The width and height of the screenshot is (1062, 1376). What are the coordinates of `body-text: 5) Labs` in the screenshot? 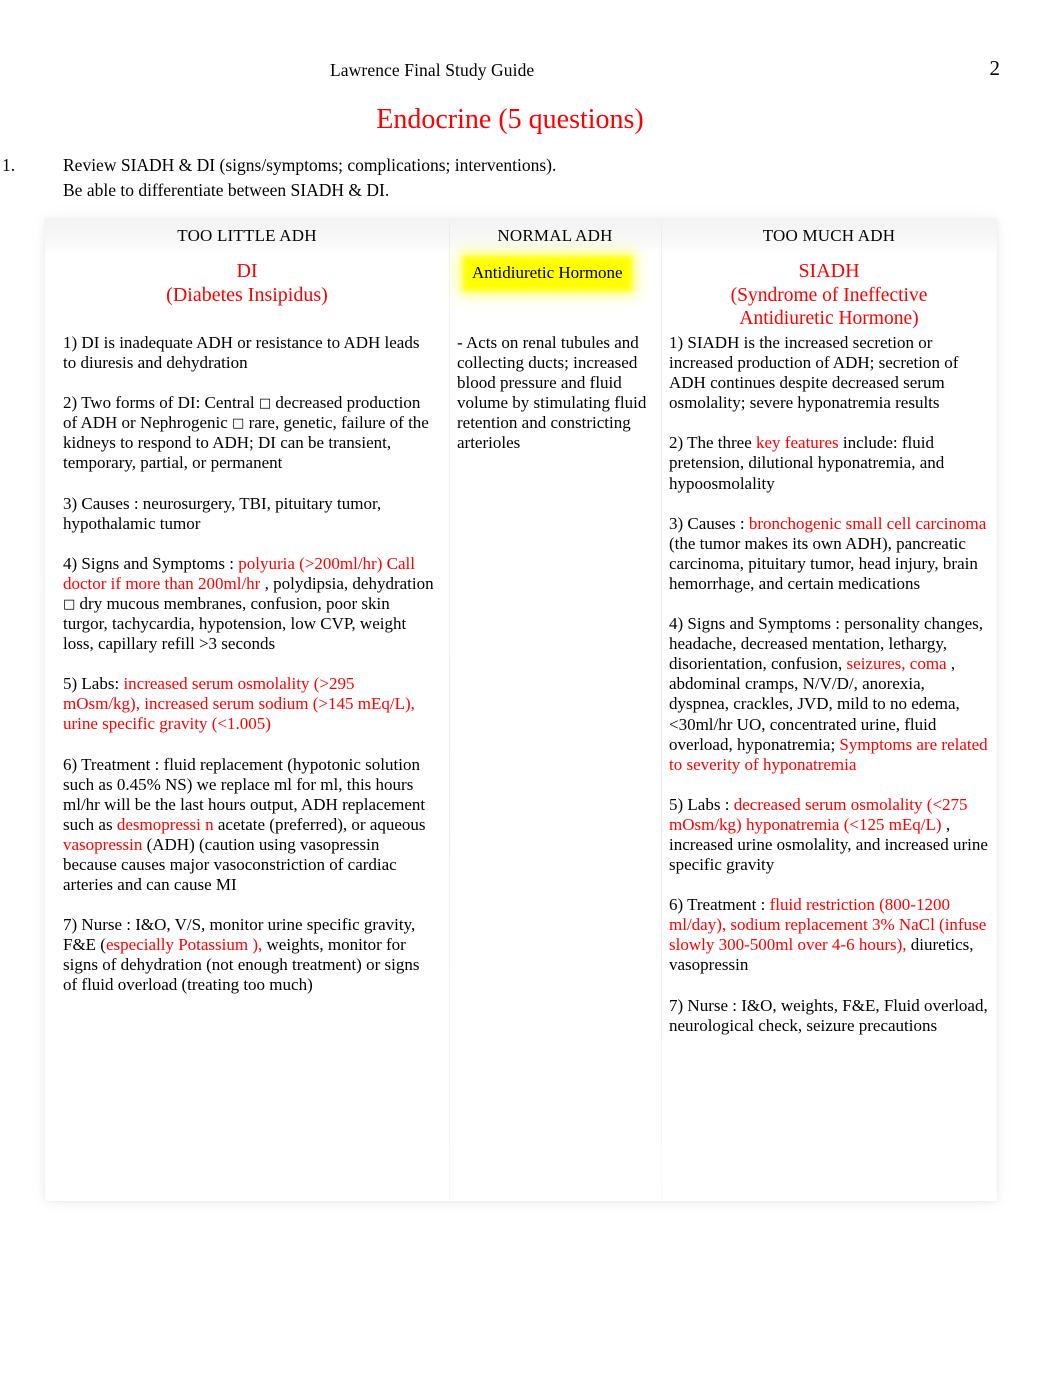 It's located at (695, 804).